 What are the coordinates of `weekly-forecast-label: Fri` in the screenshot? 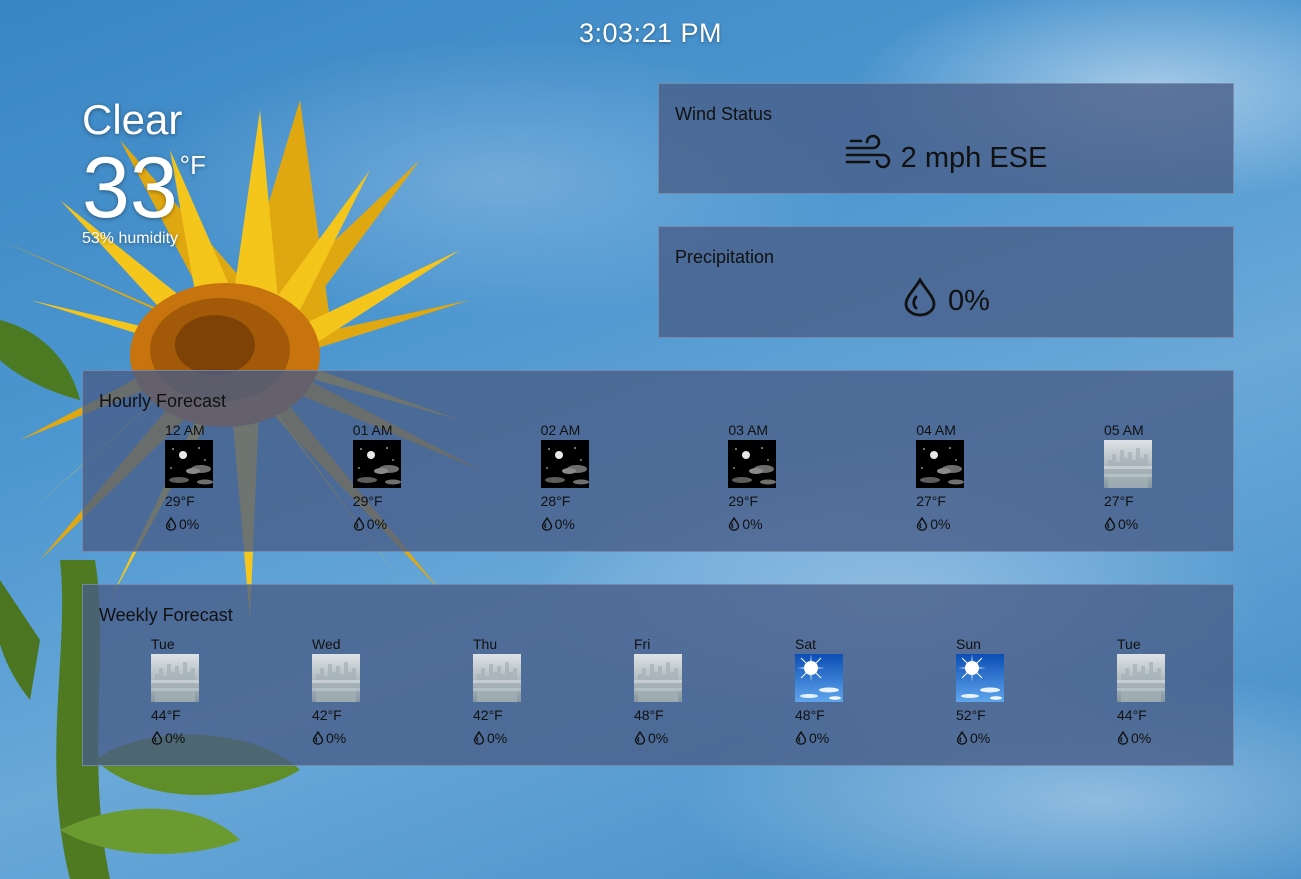 It's located at (642, 644).